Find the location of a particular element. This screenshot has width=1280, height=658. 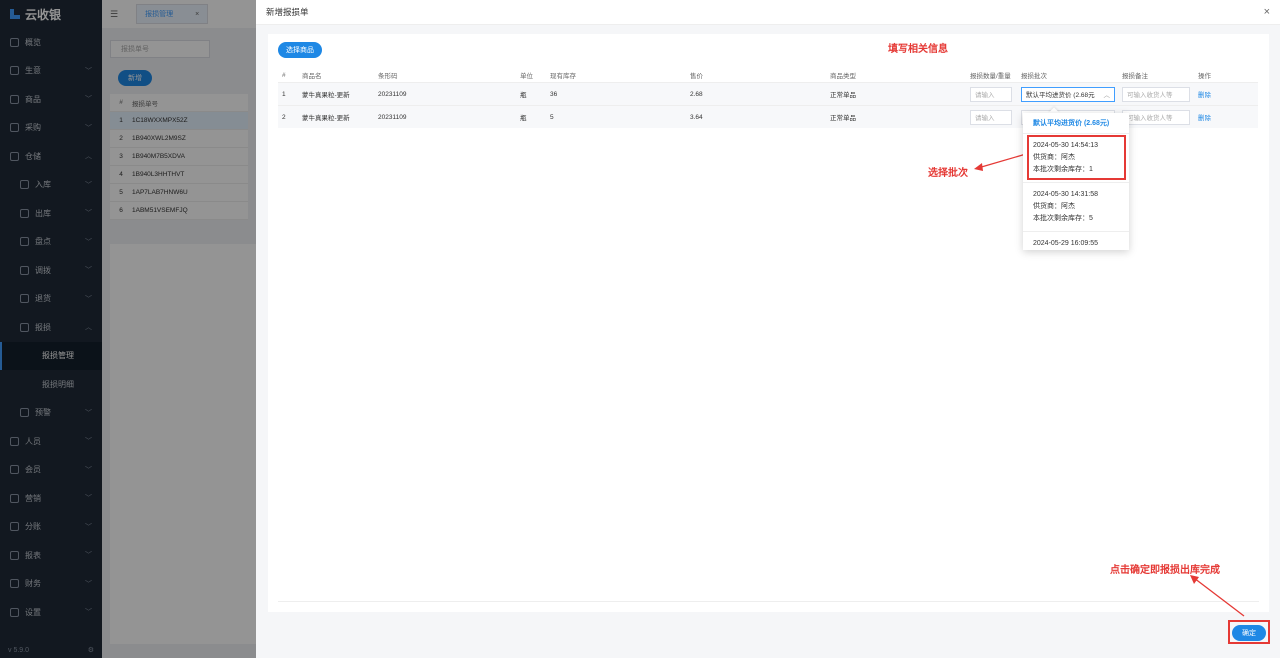

column-header: 报损备注 is located at coordinates (1135, 76).